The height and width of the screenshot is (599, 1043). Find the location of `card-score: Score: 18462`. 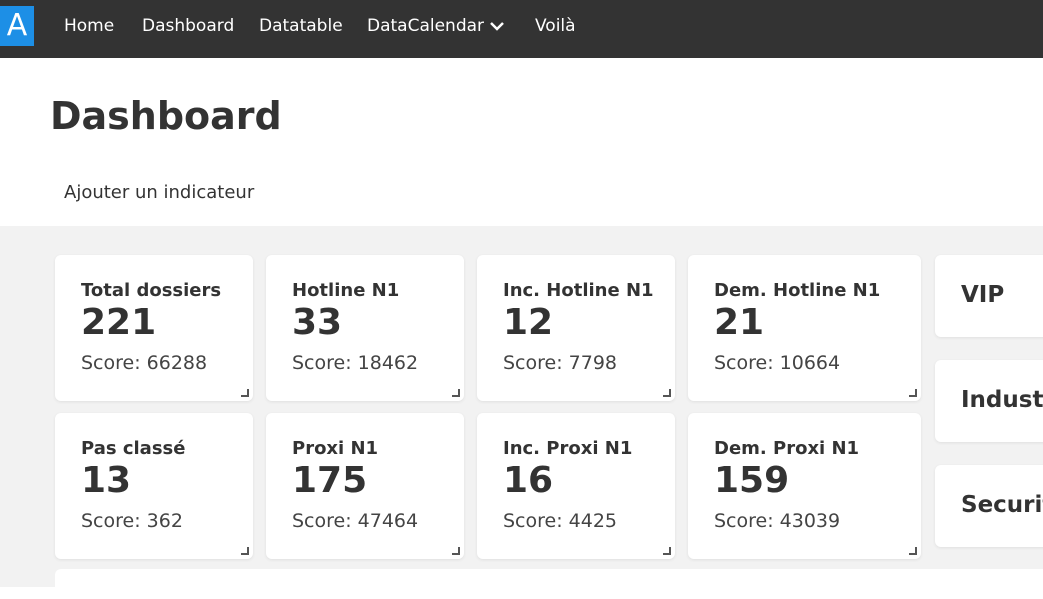

card-score: Score: 18462 is located at coordinates (355, 363).